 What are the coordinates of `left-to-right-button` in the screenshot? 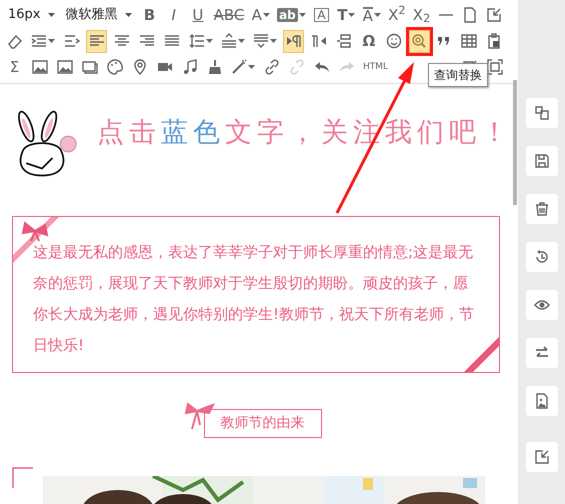 It's located at (293, 41).